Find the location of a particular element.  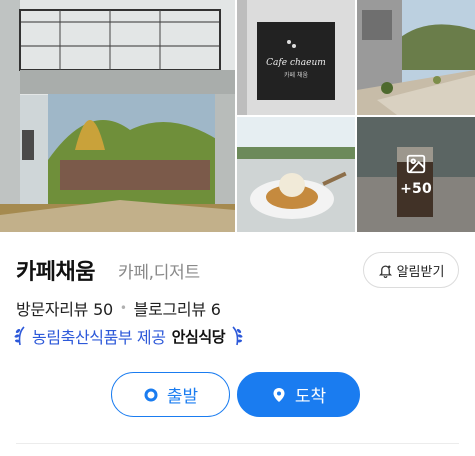

coffee-photo: +50 is located at coordinates (416, 174).